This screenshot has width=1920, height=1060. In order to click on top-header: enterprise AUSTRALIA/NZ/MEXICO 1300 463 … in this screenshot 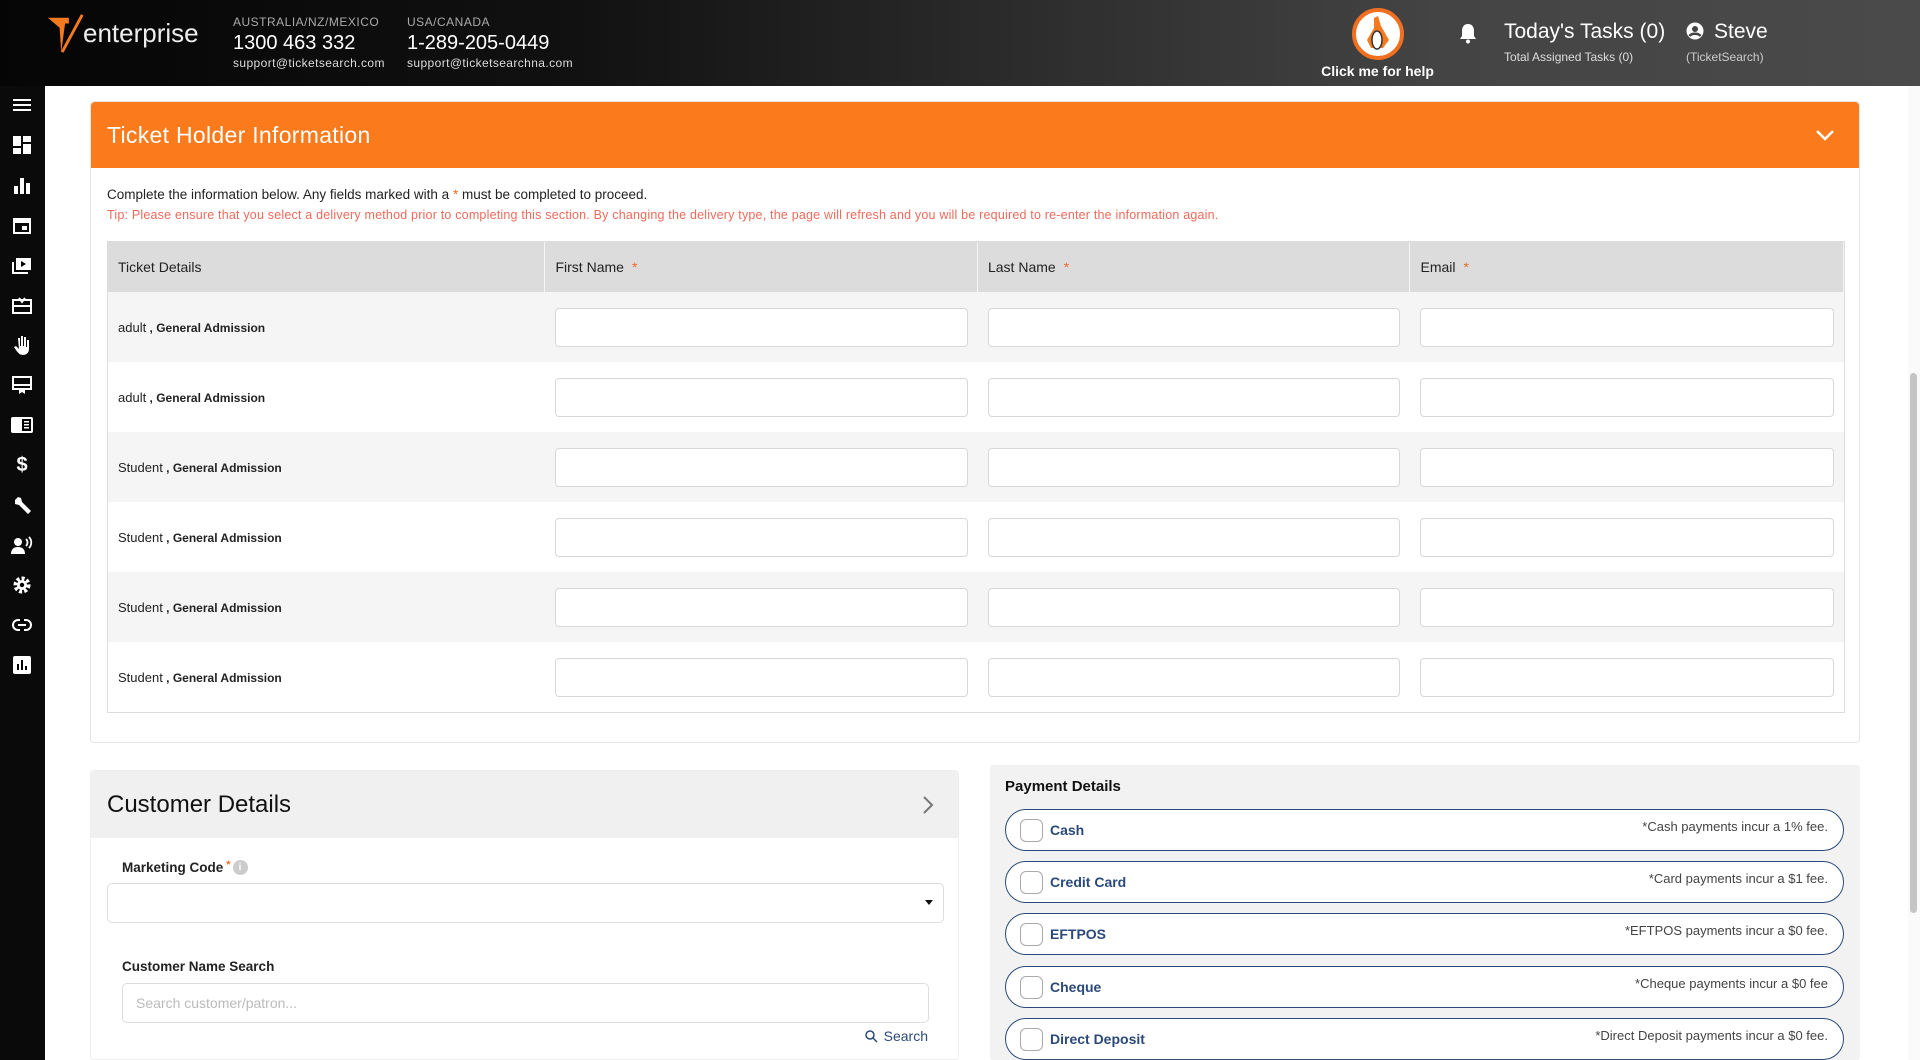, I will do `click(960, 43)`.